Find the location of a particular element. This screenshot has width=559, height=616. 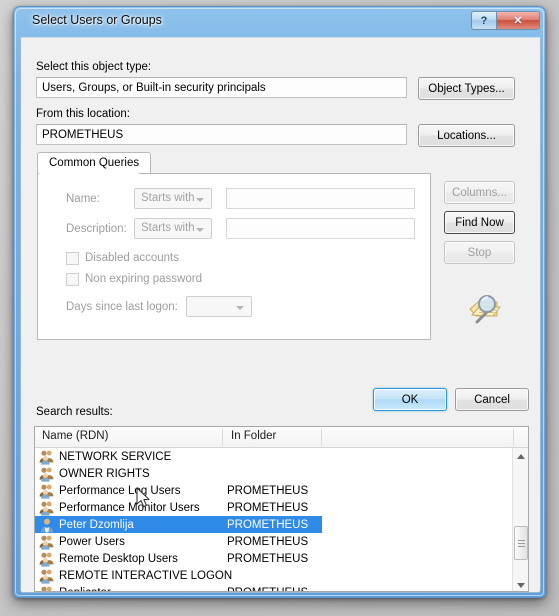

row-name: Replicator is located at coordinates (85, 589).